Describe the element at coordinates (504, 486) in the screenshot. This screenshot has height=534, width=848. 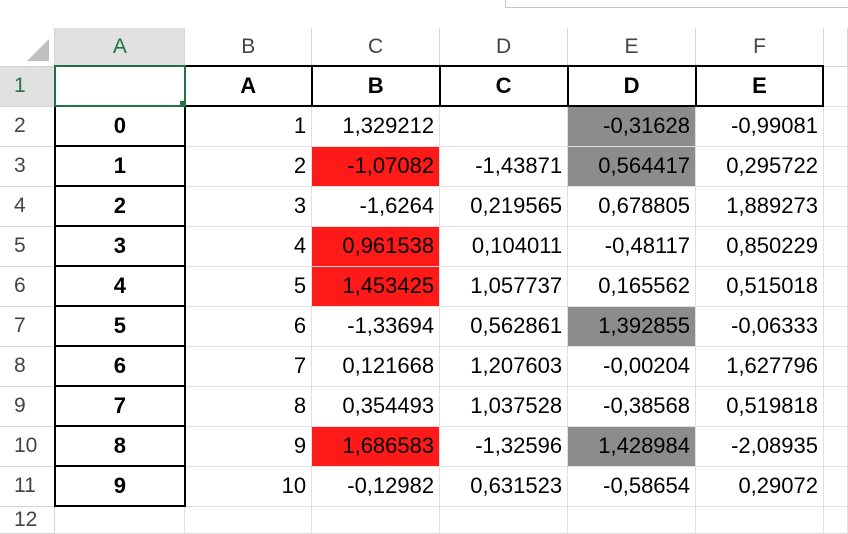
I see `cell: 0,631523` at that location.